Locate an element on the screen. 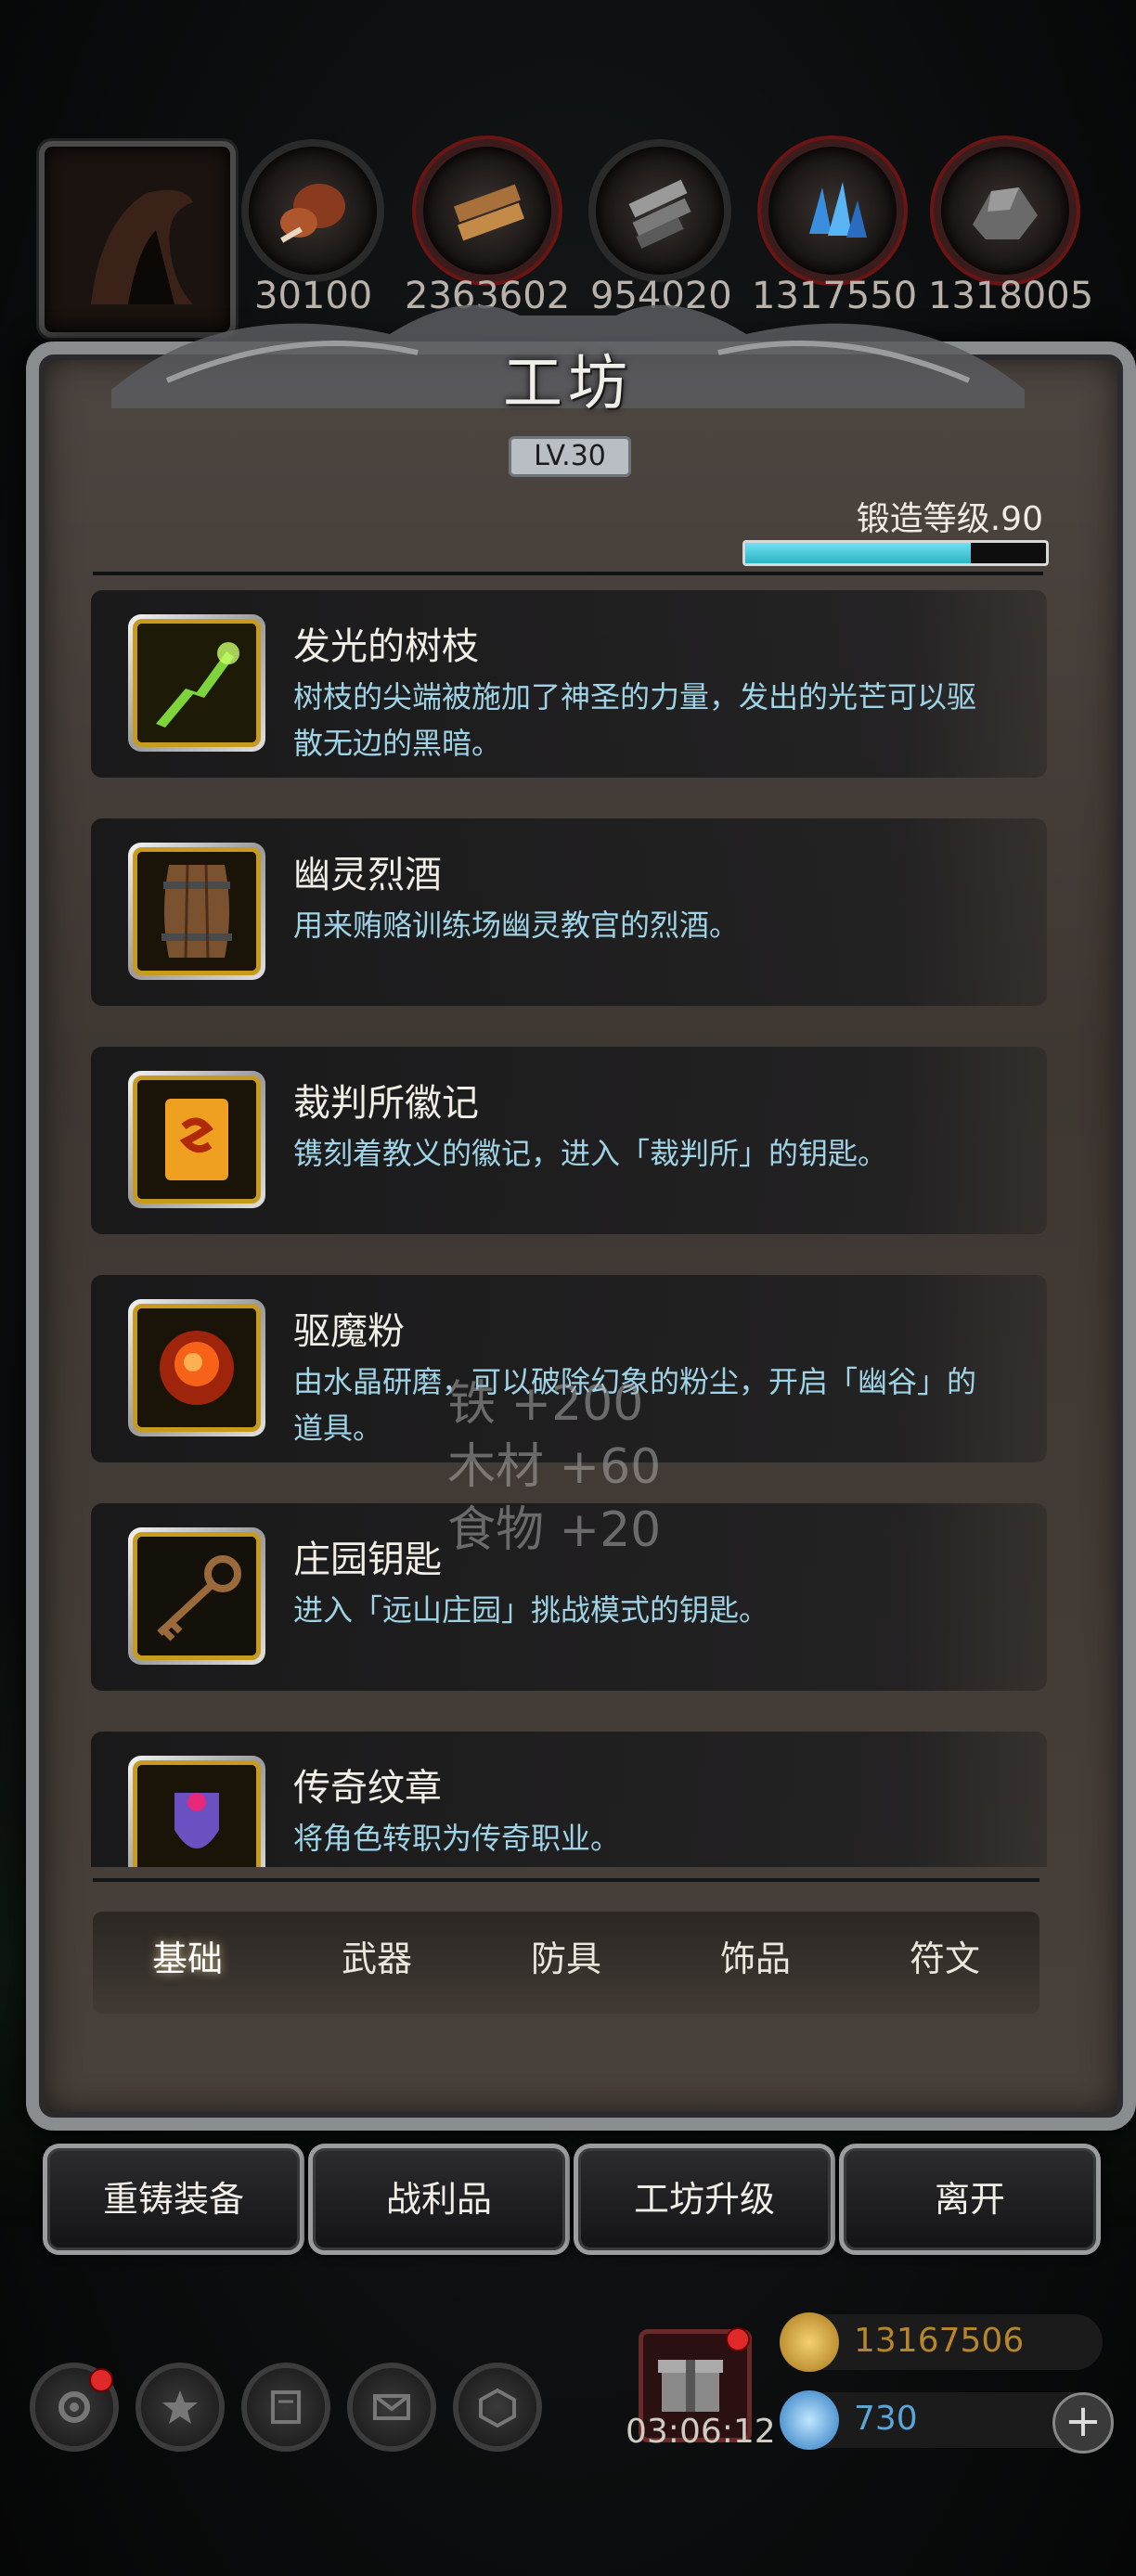  tab-basic: 基础 is located at coordinates (187, 1955).